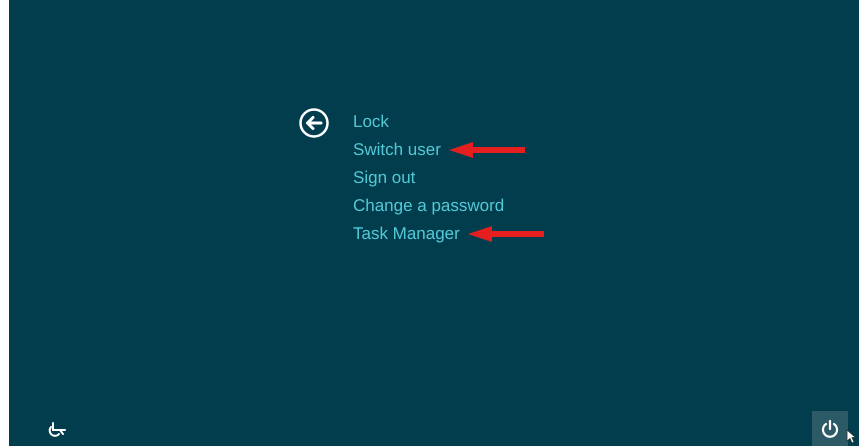 The image size is (867, 446). Describe the element at coordinates (314, 123) in the screenshot. I see `back-icon` at that location.